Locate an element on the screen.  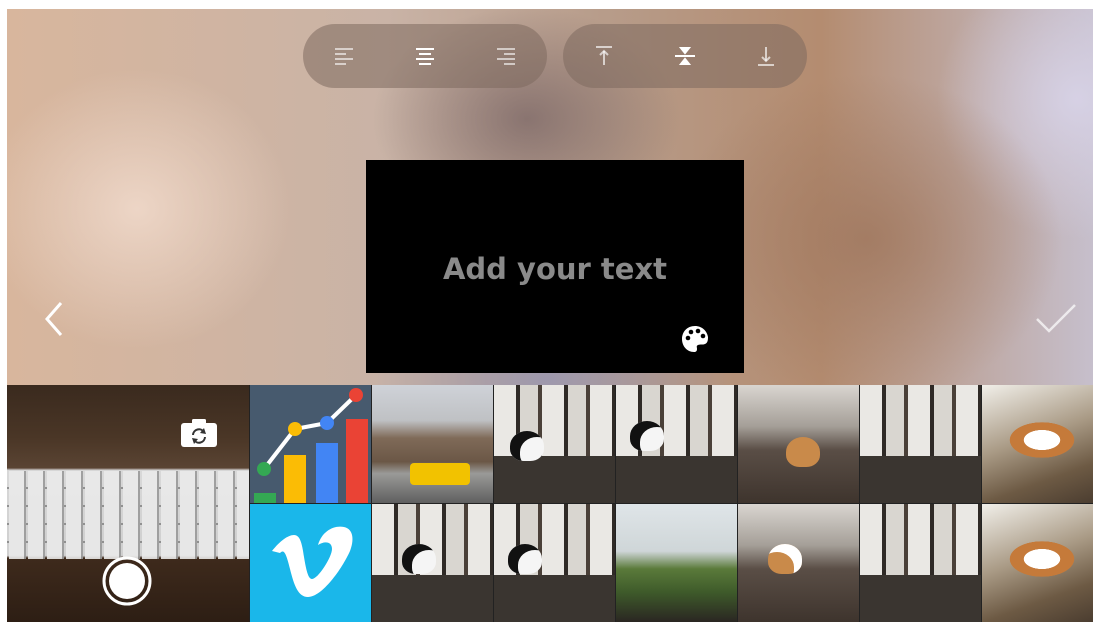
horizontal-alignment-toolbar is located at coordinates (425, 56).